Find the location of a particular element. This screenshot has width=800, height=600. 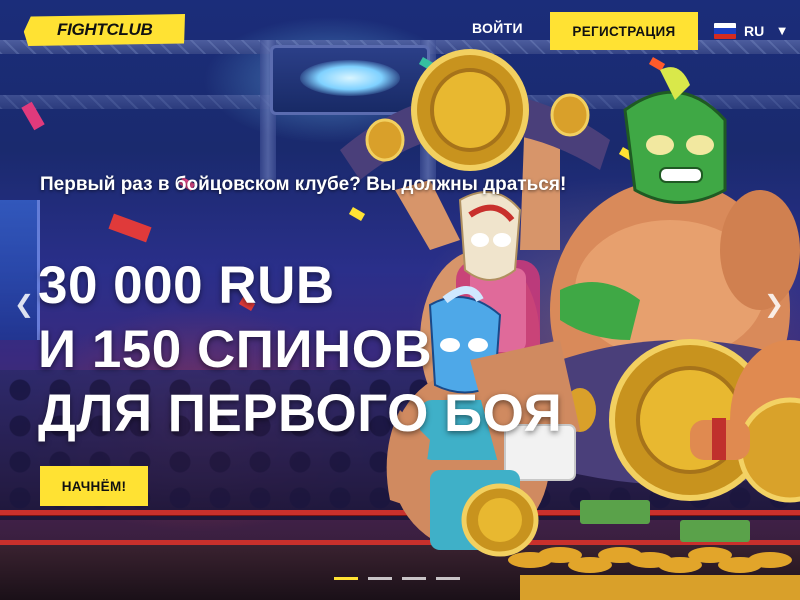

logo-text: FIGHTCLUB is located at coordinates (105, 29).